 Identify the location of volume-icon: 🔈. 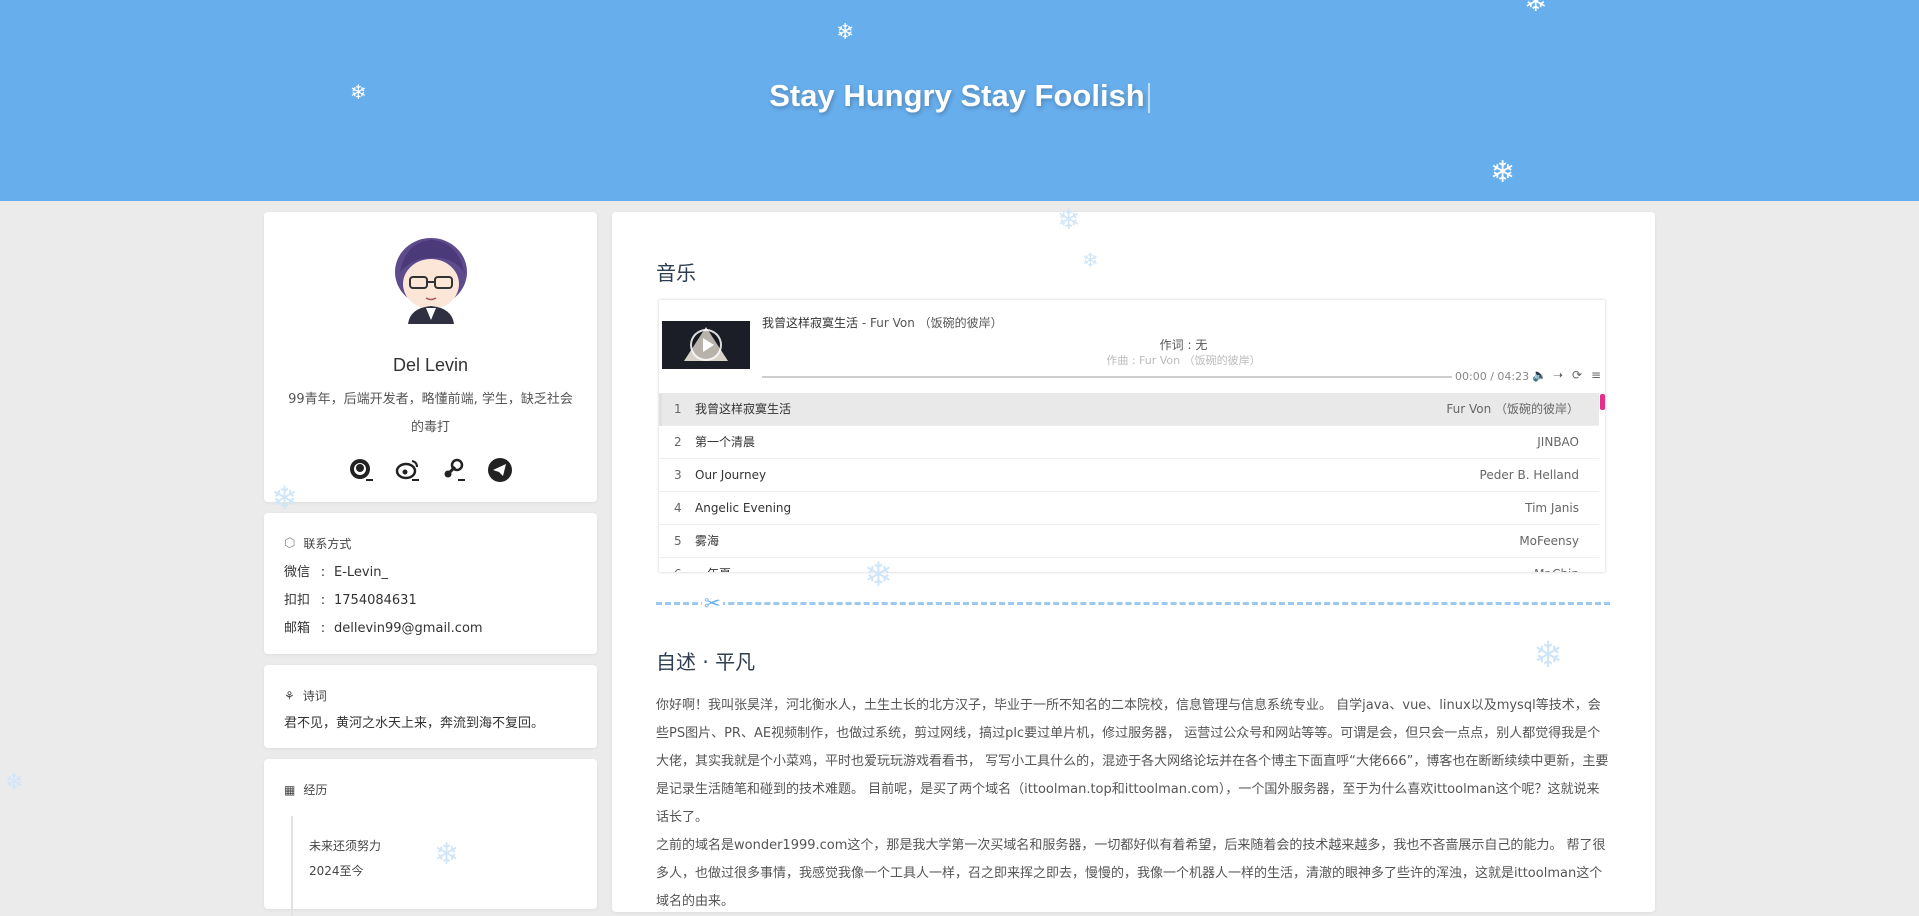
(1539, 375).